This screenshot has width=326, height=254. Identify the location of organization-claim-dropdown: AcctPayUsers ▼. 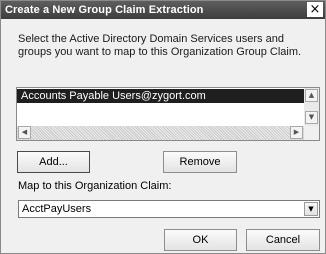
(169, 209).